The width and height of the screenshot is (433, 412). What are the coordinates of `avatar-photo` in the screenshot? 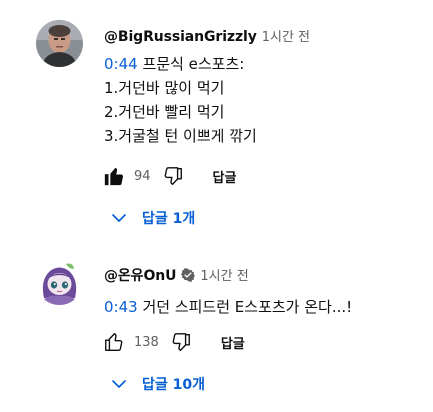 It's located at (59, 43).